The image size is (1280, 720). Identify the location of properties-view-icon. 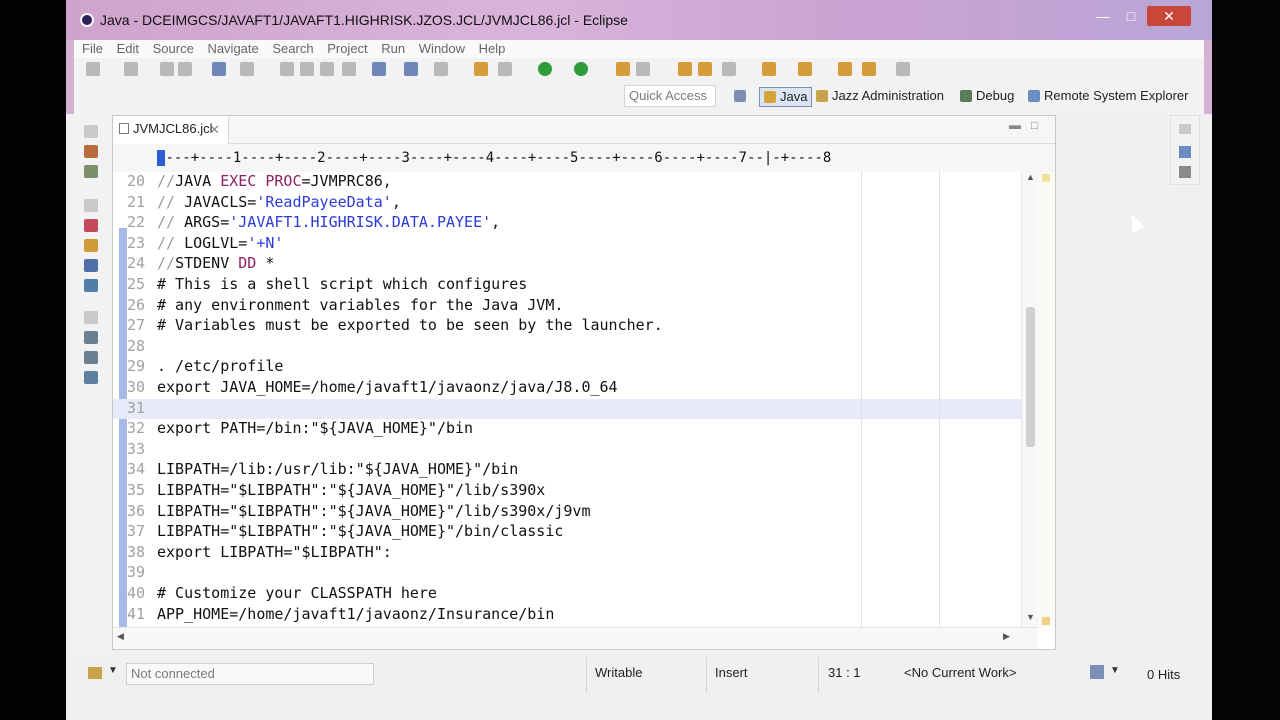
(91, 337).